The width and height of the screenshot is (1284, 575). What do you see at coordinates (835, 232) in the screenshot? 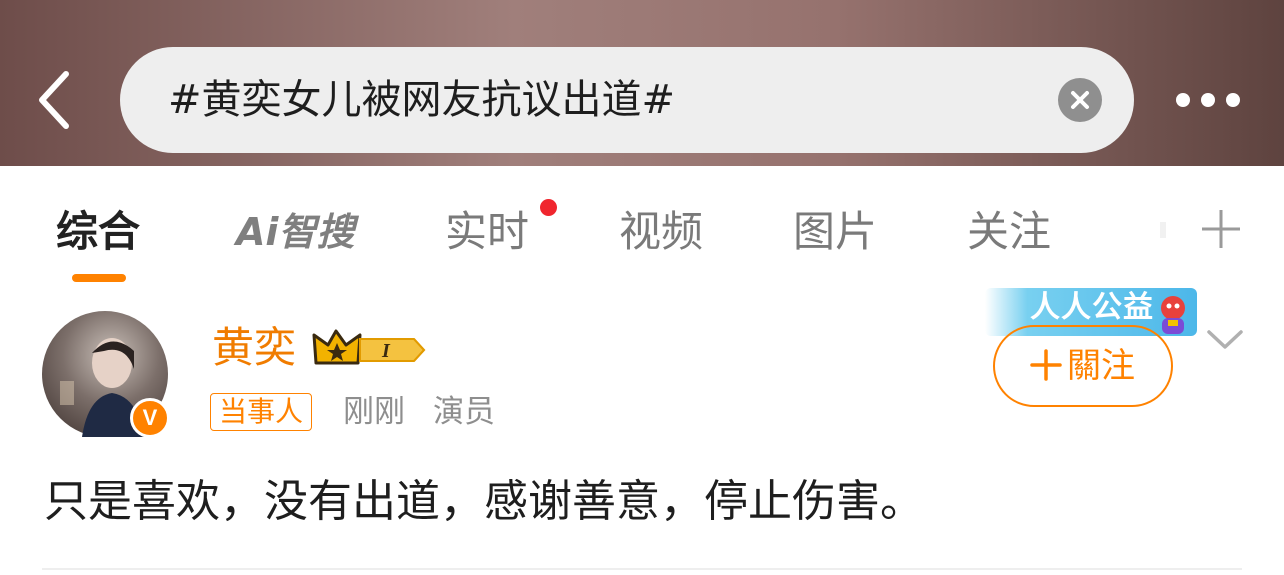
I see `tab-images: 图片` at bounding box center [835, 232].